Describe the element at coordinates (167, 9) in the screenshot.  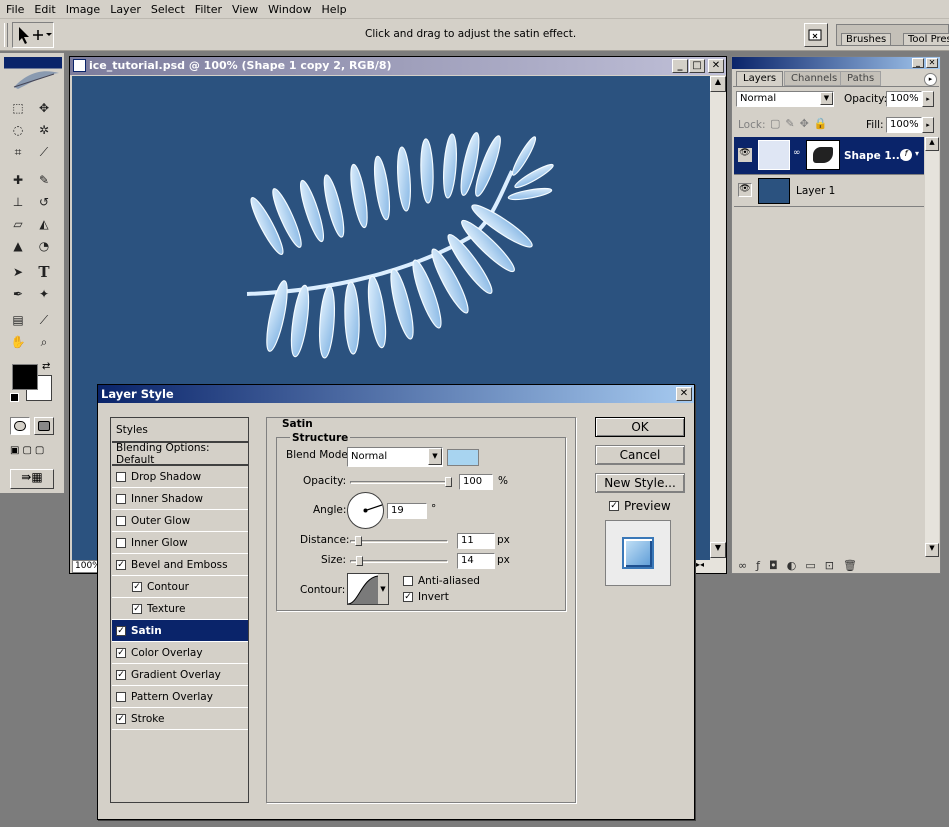
I see `menu-item-select: Select` at that location.